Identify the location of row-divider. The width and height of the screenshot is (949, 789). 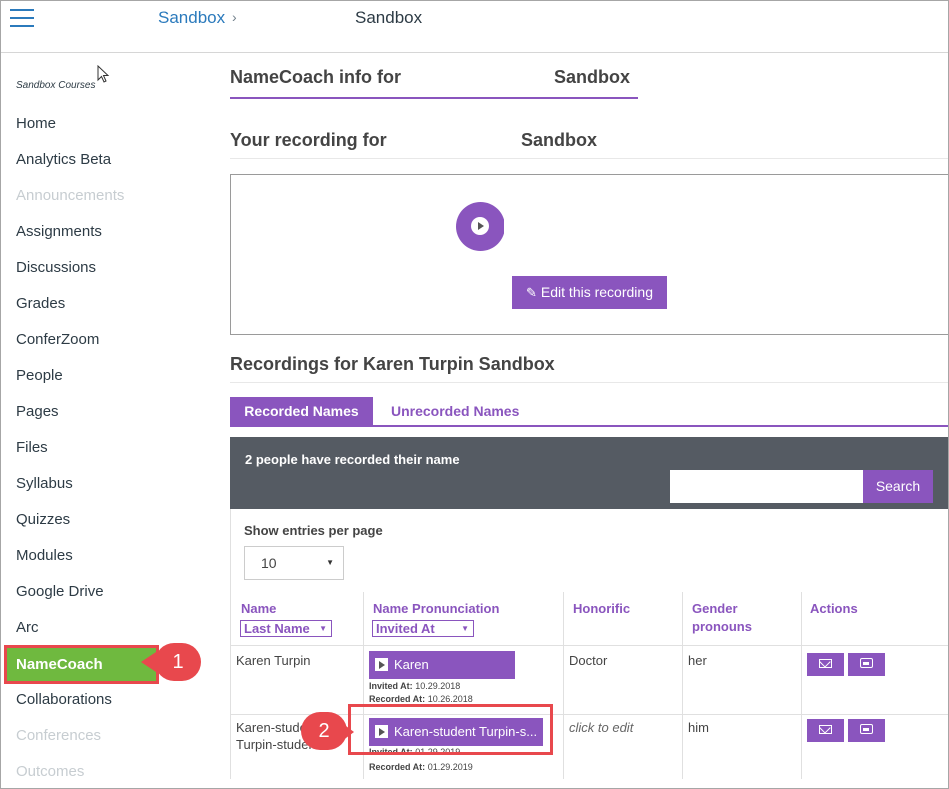
(589, 645).